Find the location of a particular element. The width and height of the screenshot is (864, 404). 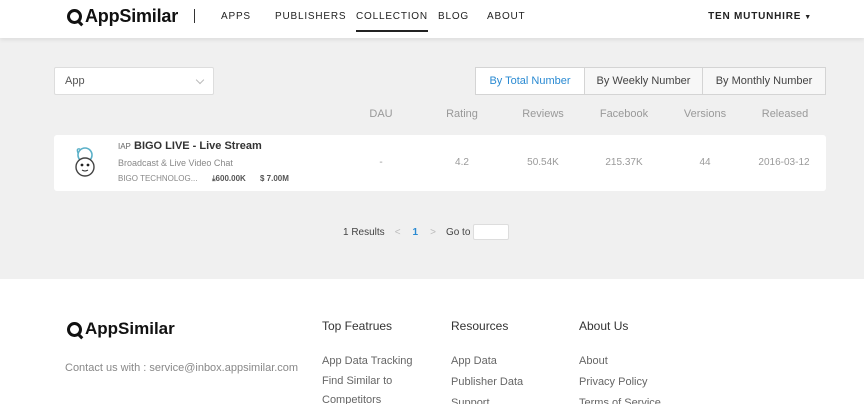

cell-released: 2016-03-12 is located at coordinates (784, 162).